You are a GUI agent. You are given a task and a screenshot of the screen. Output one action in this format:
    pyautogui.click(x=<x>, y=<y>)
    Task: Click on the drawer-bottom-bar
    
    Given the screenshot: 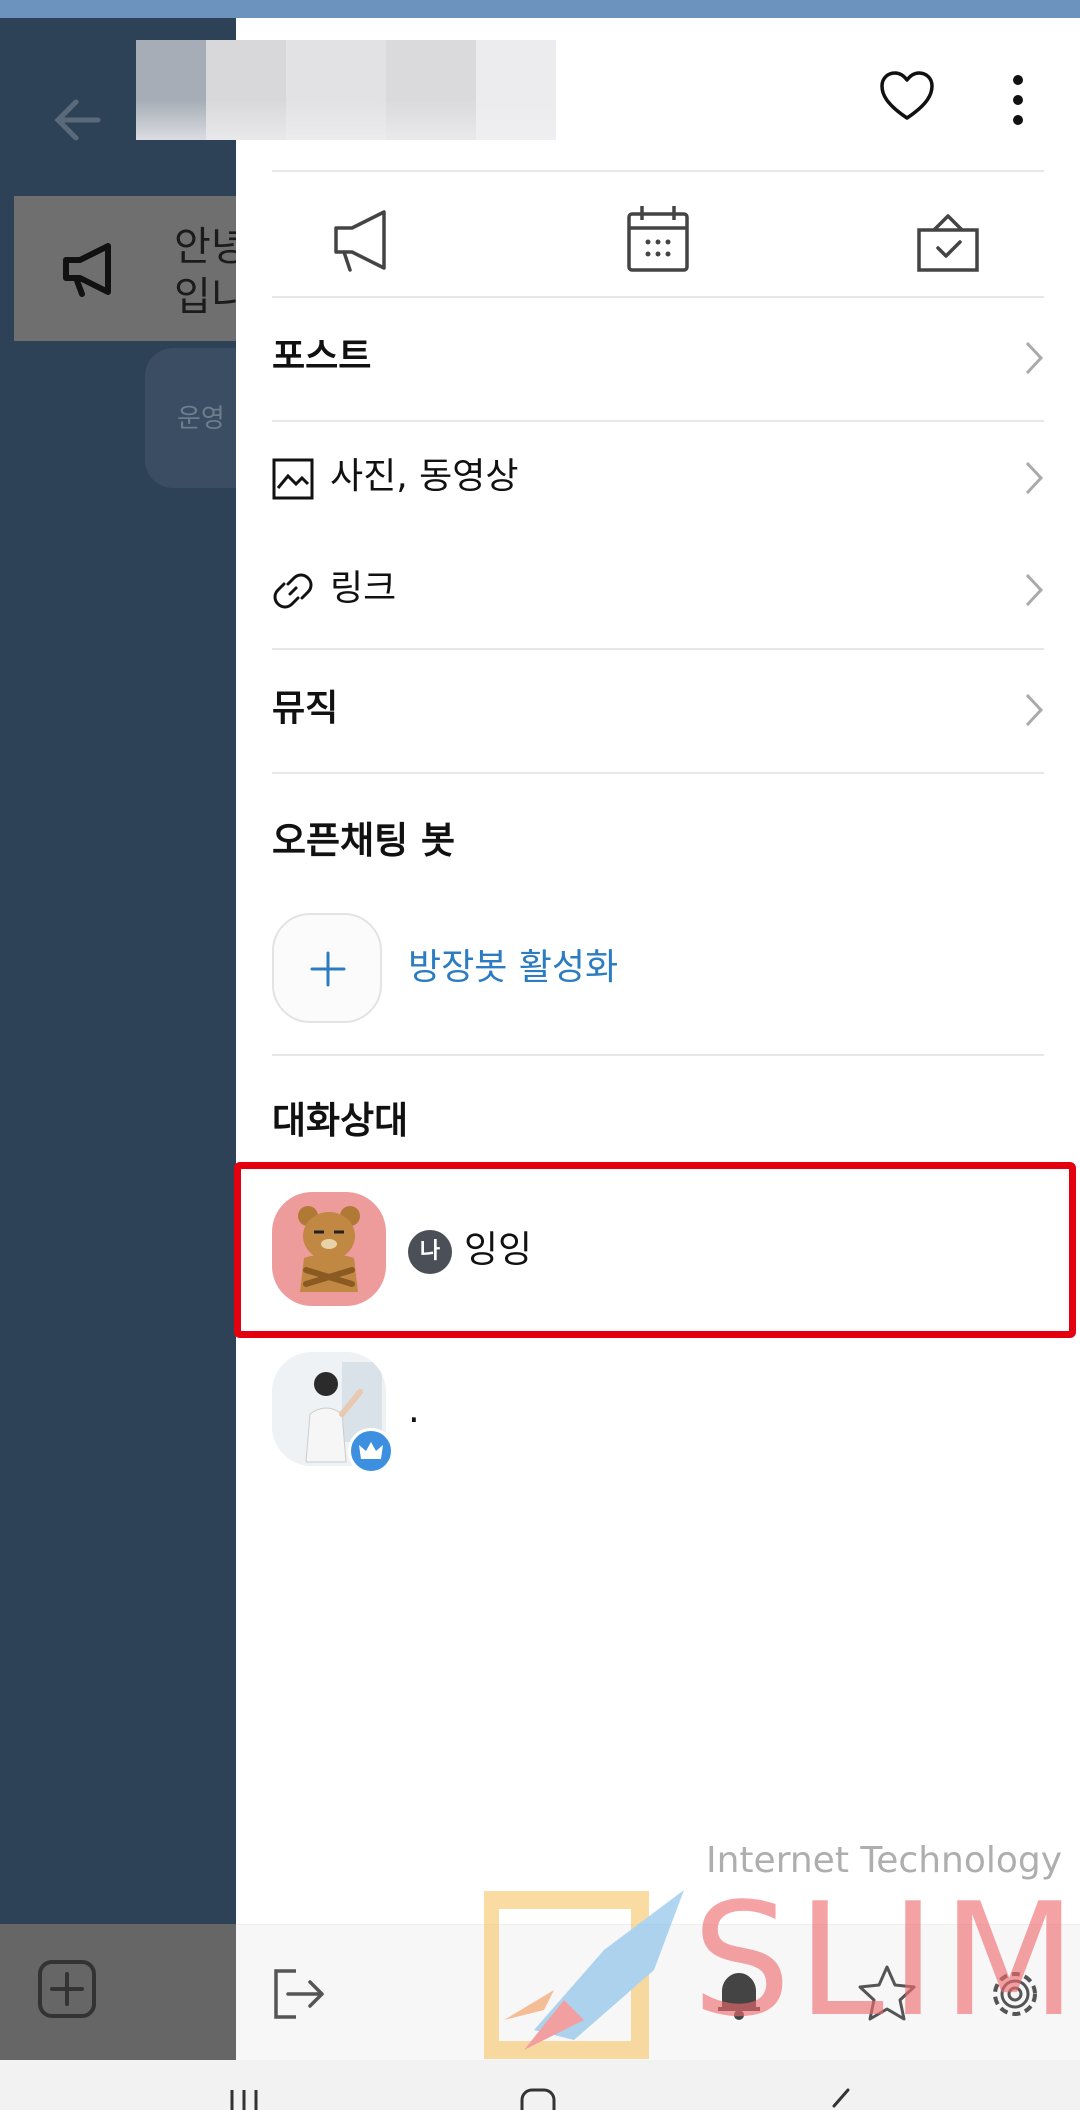 What is the action you would take?
    pyautogui.click(x=658, y=1992)
    